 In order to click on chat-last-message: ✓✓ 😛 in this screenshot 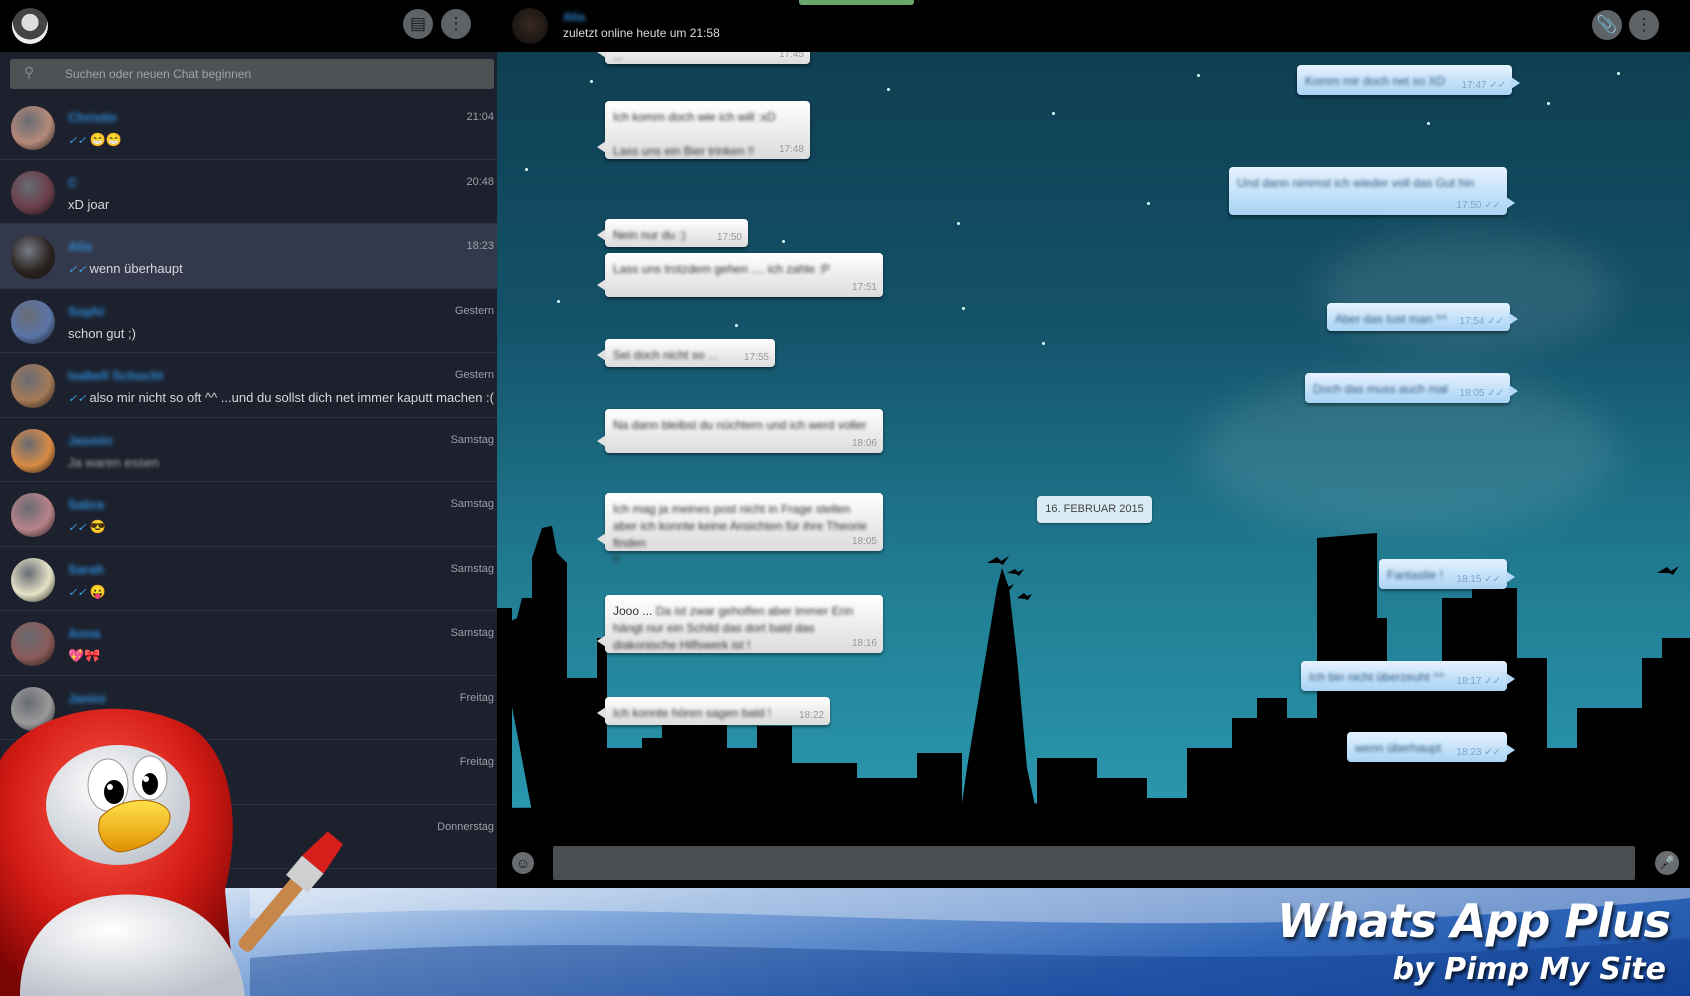, I will do `click(87, 592)`.